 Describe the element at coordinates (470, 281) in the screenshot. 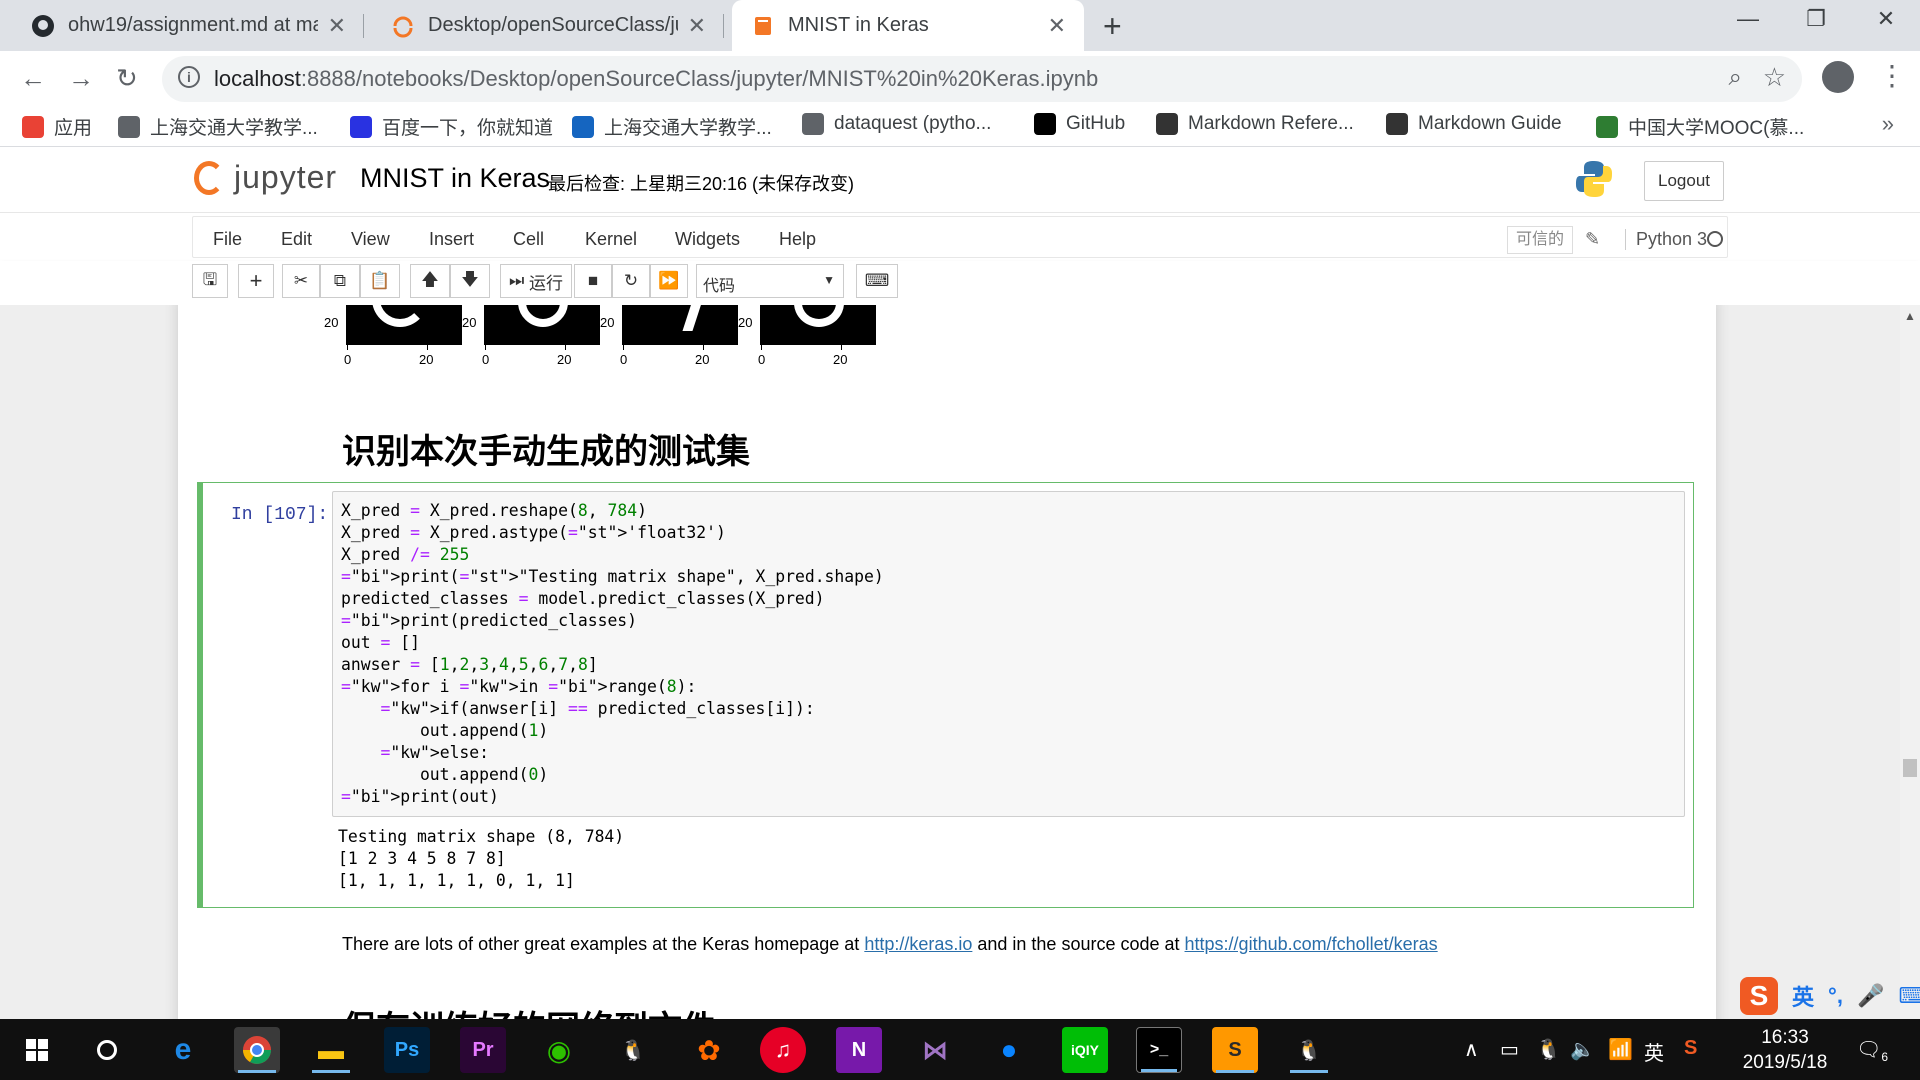

I see `move-down-icon: 🡇` at that location.